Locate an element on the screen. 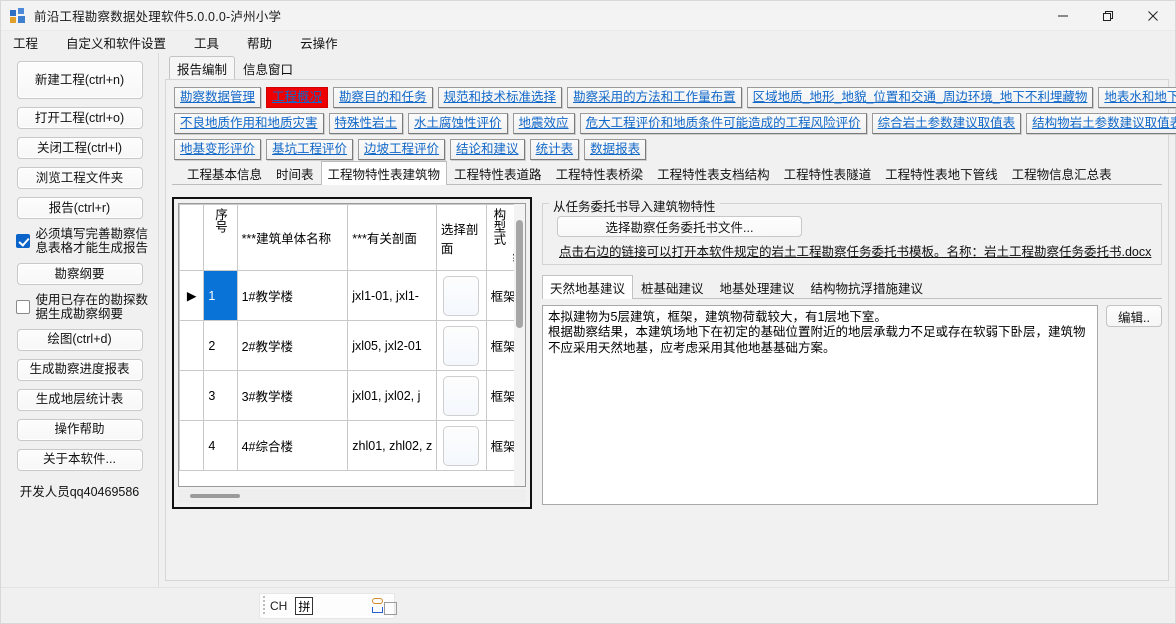  cell-sections: jxl01, jxl02, j is located at coordinates (392, 395).